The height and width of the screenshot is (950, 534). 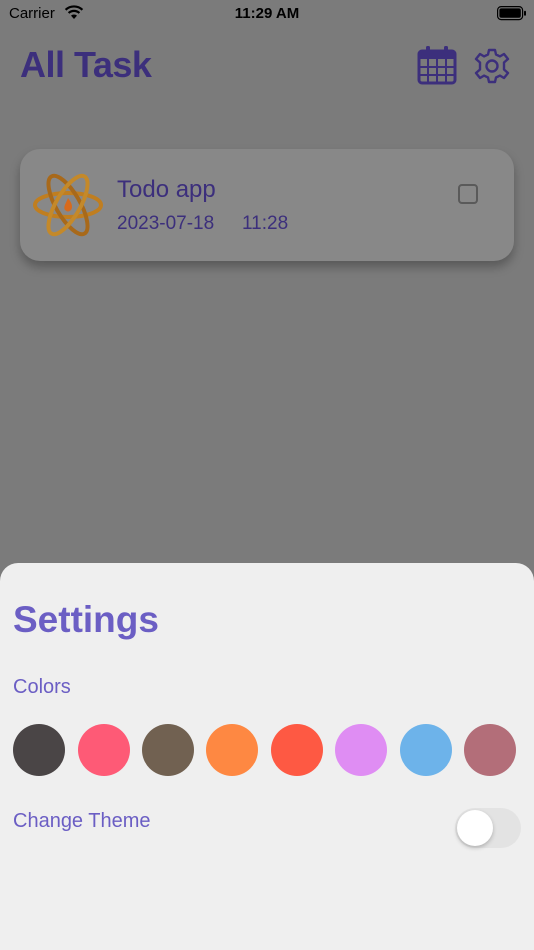 What do you see at coordinates (82, 821) in the screenshot?
I see `change-theme-label: Change Theme` at bounding box center [82, 821].